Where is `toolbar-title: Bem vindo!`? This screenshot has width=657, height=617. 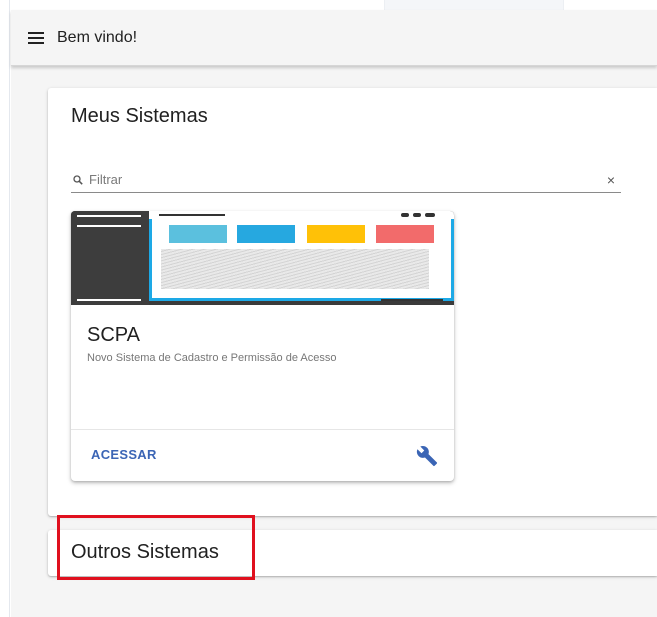 toolbar-title: Bem vindo! is located at coordinates (97, 37).